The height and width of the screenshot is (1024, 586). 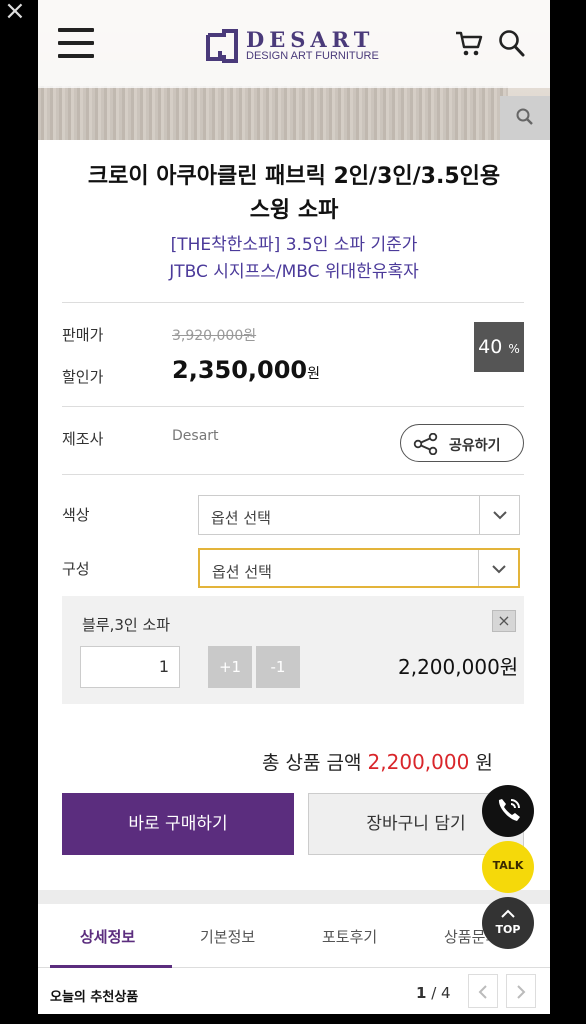 I want to click on config-option-label: 구성, so click(x=76, y=569).